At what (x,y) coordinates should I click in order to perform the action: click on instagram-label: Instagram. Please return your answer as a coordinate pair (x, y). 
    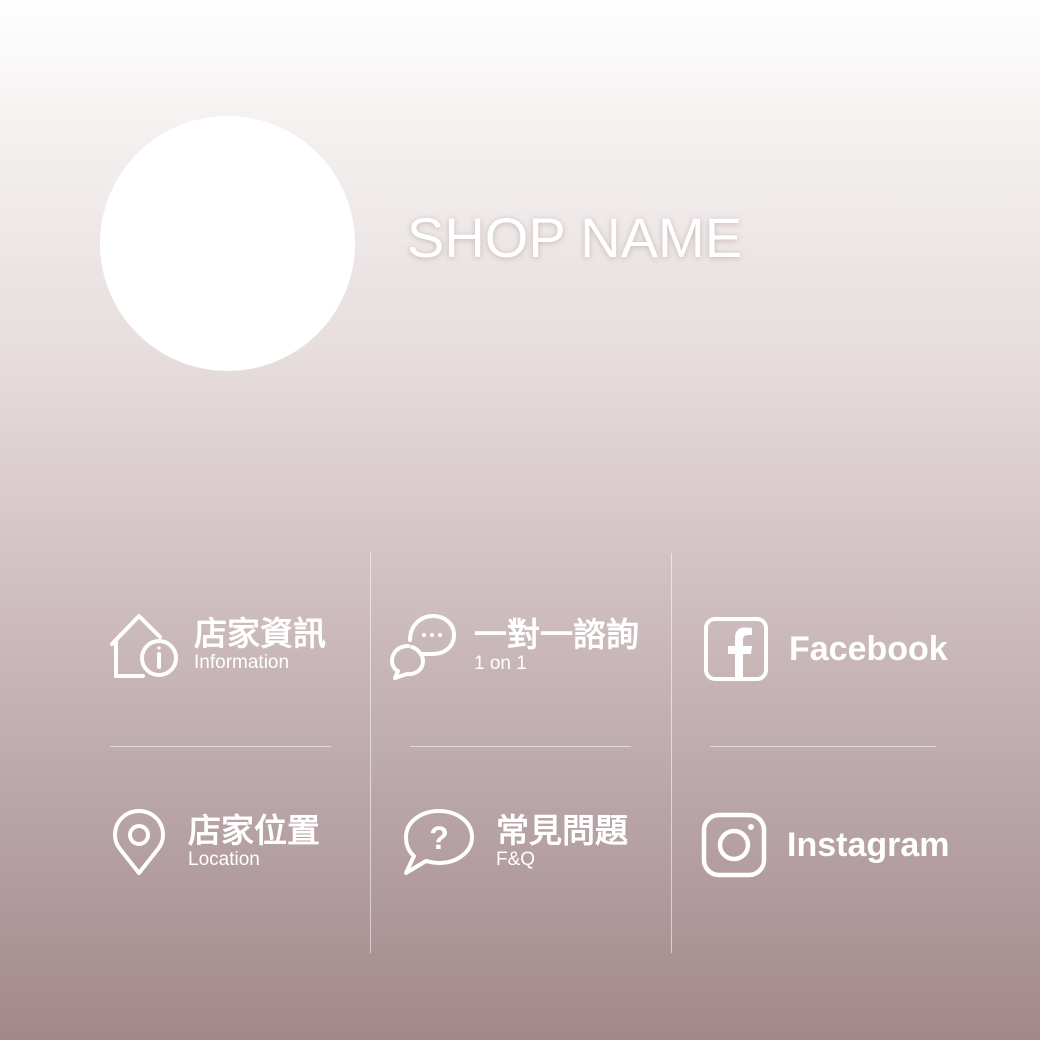
    Looking at the image, I should click on (868, 844).